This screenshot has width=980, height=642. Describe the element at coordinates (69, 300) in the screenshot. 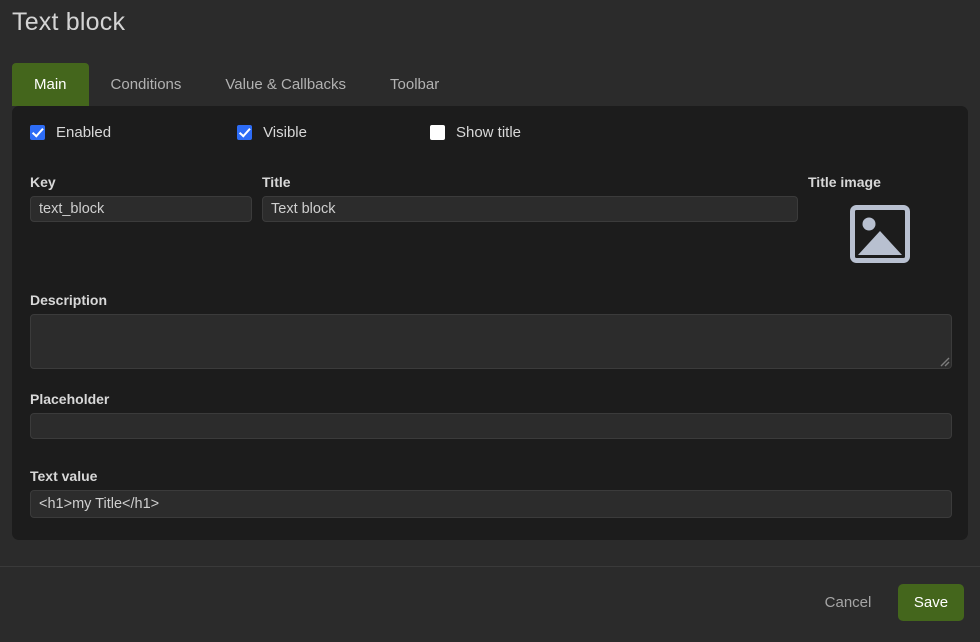

I see `description-label: Description` at that location.